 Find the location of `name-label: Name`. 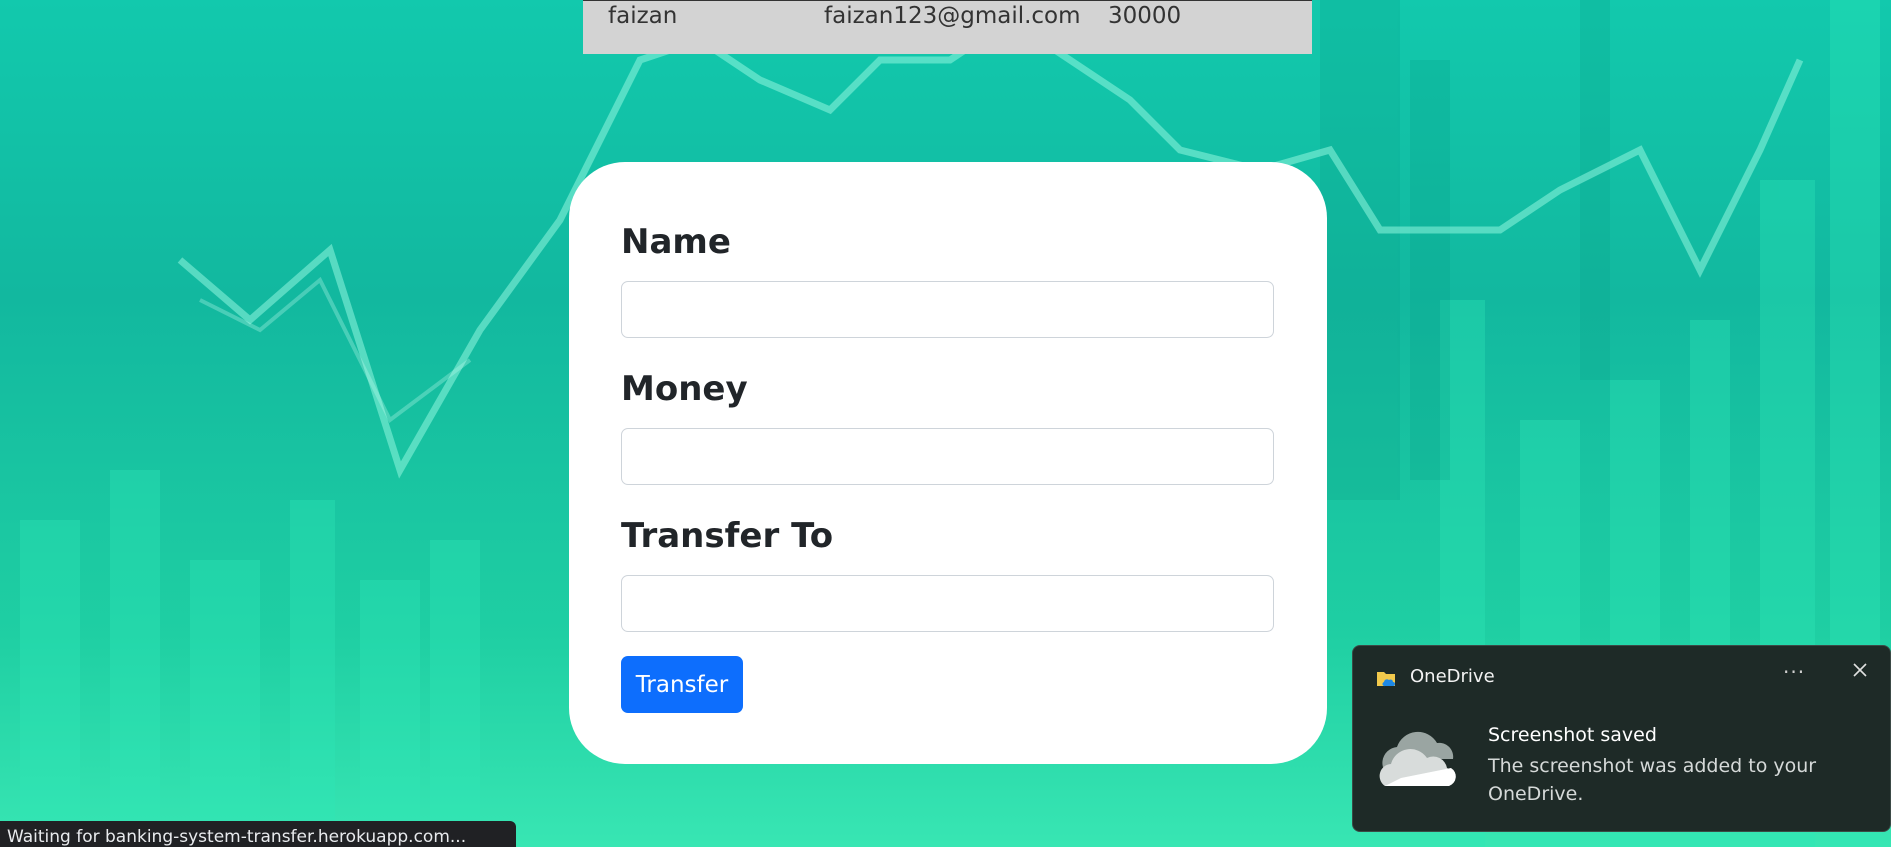

name-label: Name is located at coordinates (676, 242).